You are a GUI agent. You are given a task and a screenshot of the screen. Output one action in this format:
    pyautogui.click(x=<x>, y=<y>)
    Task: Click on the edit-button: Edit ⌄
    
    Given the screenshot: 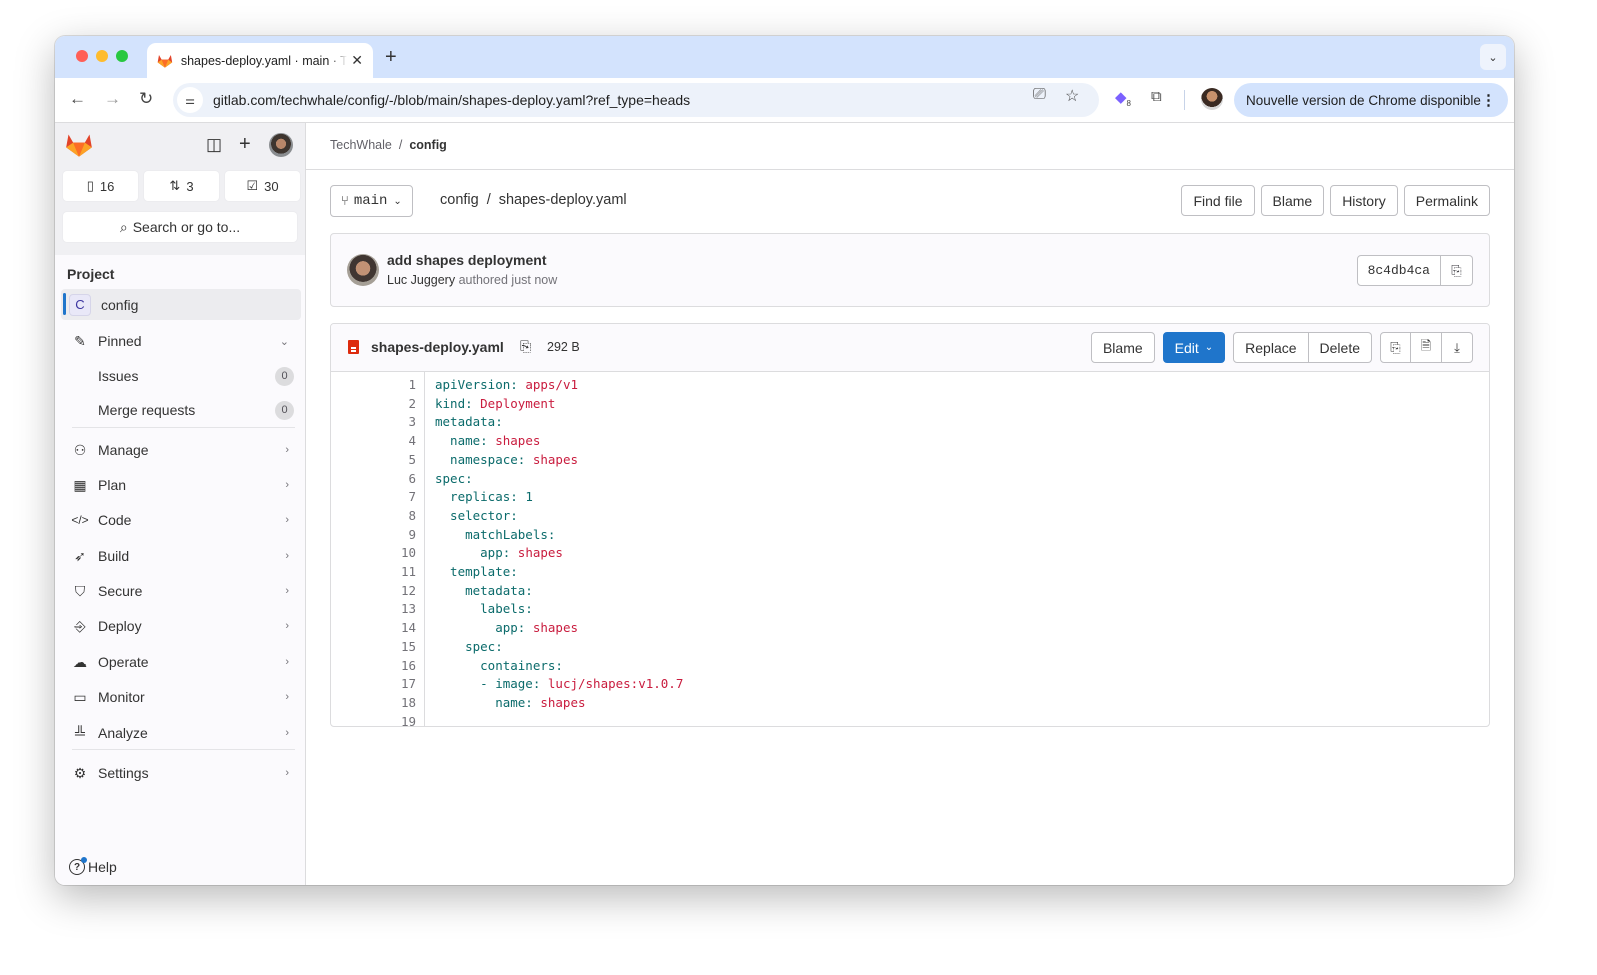 What is the action you would take?
    pyautogui.click(x=1194, y=347)
    